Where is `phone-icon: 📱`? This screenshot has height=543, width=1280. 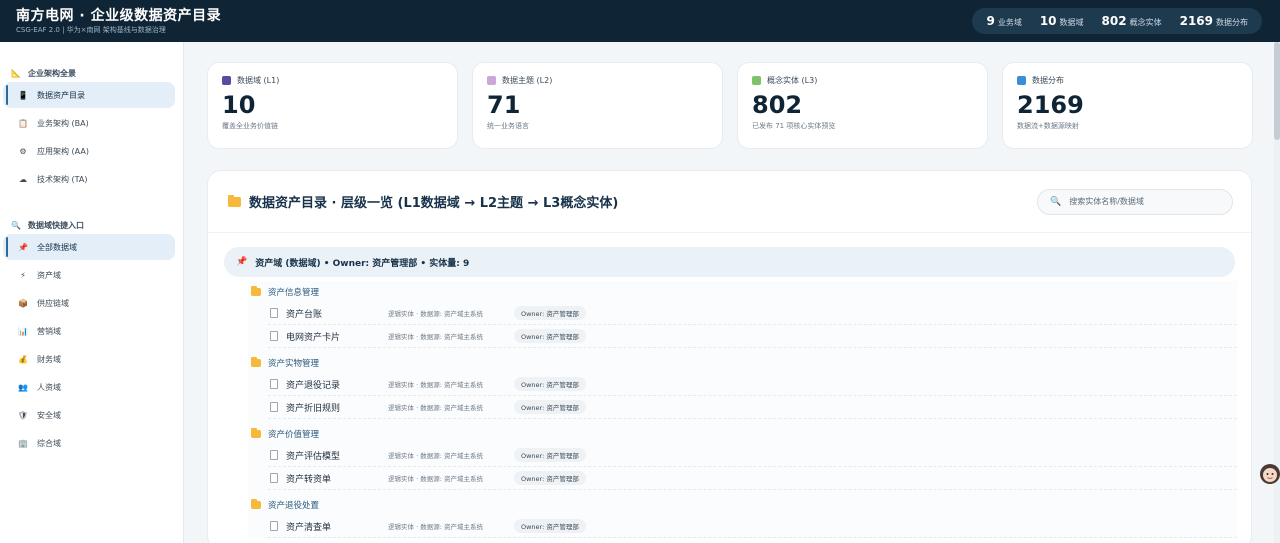
phone-icon: 📱 is located at coordinates (23, 95).